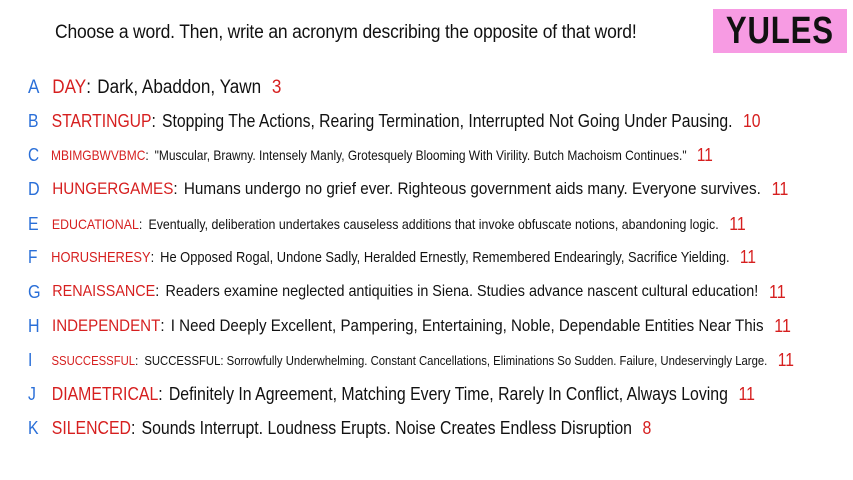  What do you see at coordinates (93, 360) in the screenshot?
I see `entry-word: SSUCCESSFUL` at bounding box center [93, 360].